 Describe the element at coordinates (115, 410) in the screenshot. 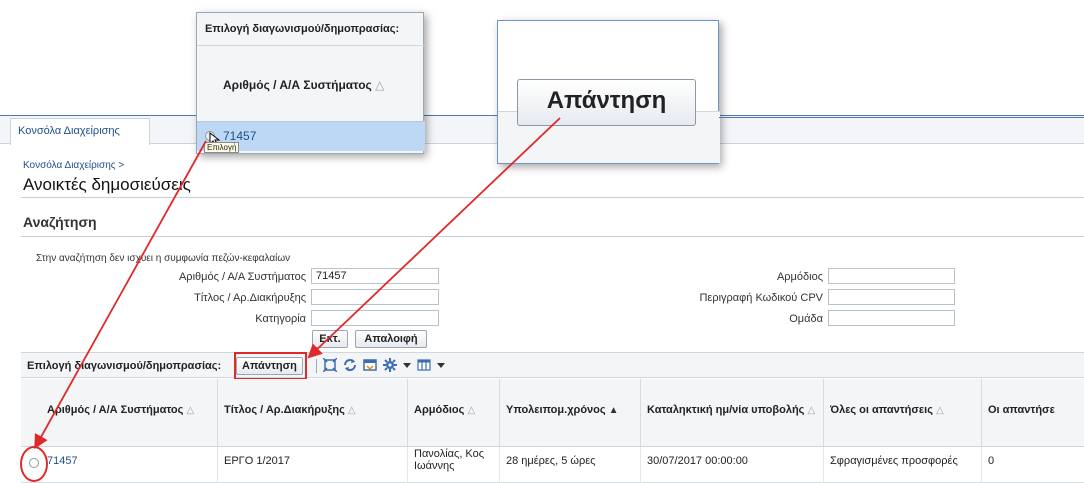

I see `column-label: Αριθμός / Α/Α Συστήματος` at that location.